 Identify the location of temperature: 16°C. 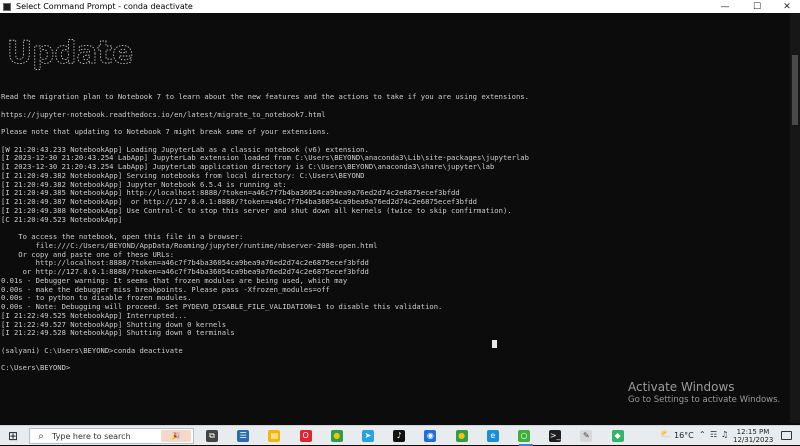
(684, 435).